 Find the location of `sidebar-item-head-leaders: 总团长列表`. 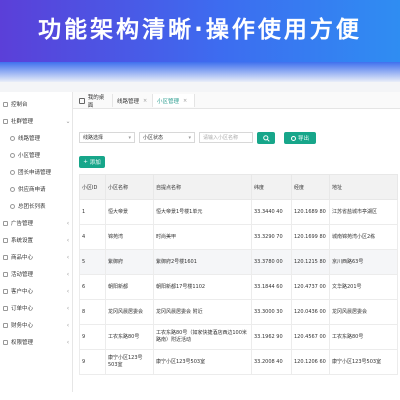

sidebar-item-head-leaders: 总团长列表 is located at coordinates (36, 206).